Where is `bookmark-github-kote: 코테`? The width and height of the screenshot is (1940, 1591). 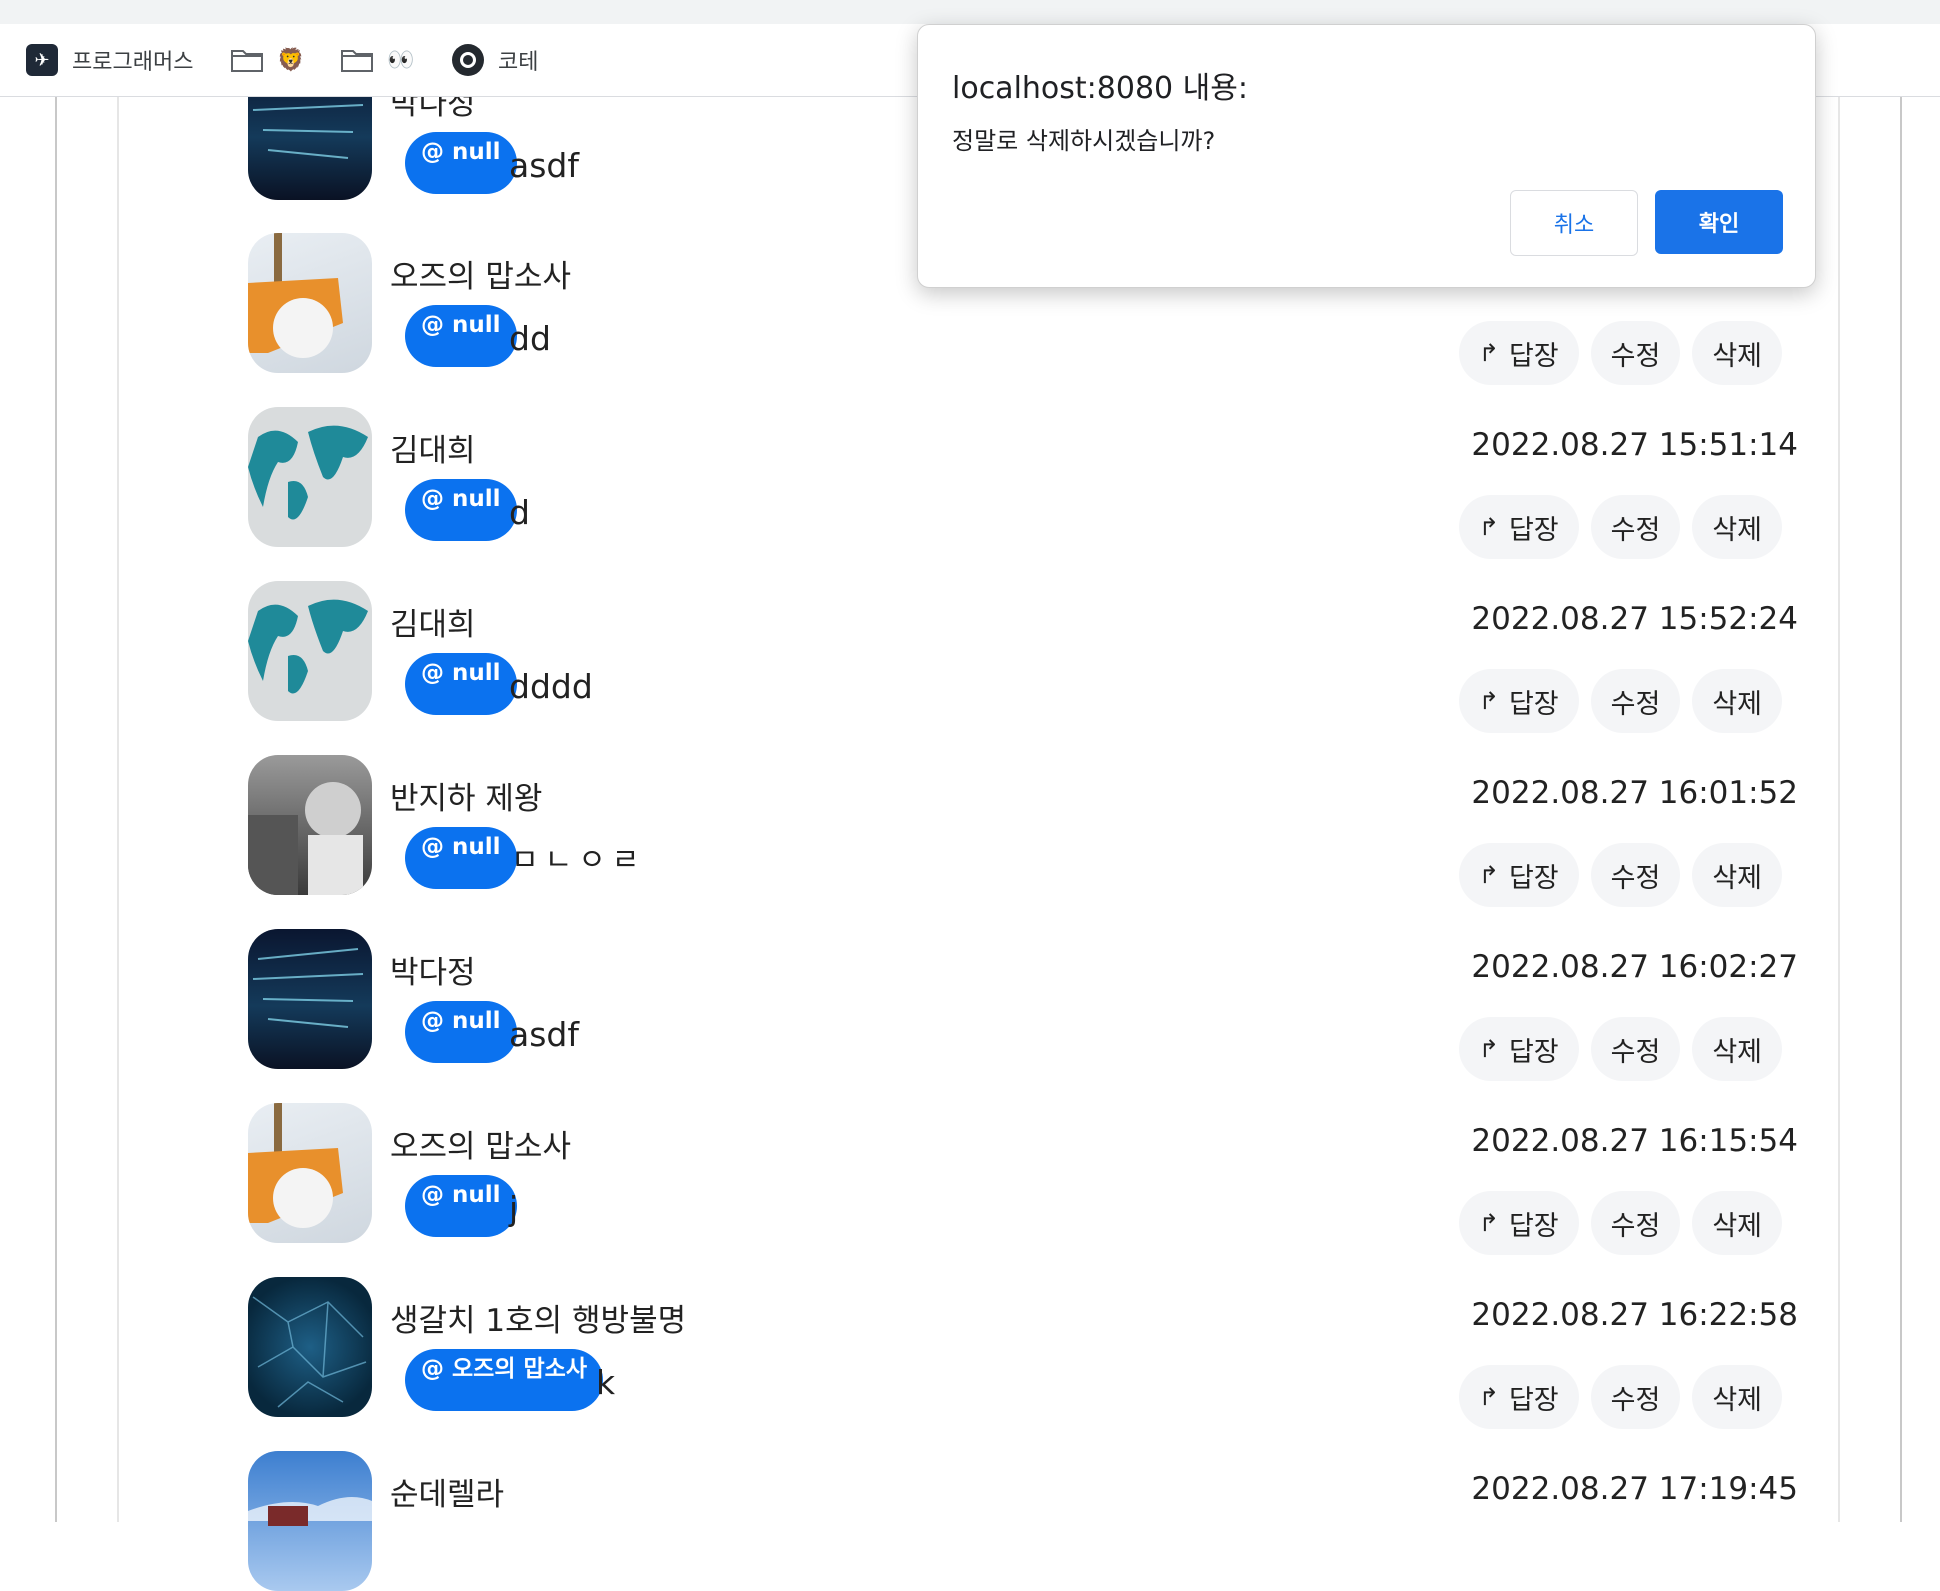 bookmark-github-kote: 코테 is located at coordinates (495, 60).